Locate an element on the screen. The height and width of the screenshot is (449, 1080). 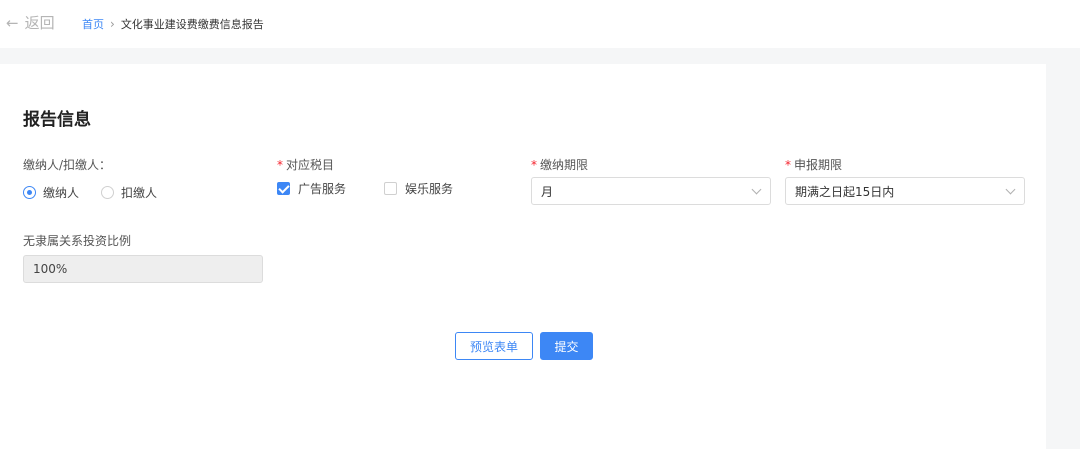
investment-ratio-label-text: 无隶属关系投资比例 is located at coordinates (77, 241).